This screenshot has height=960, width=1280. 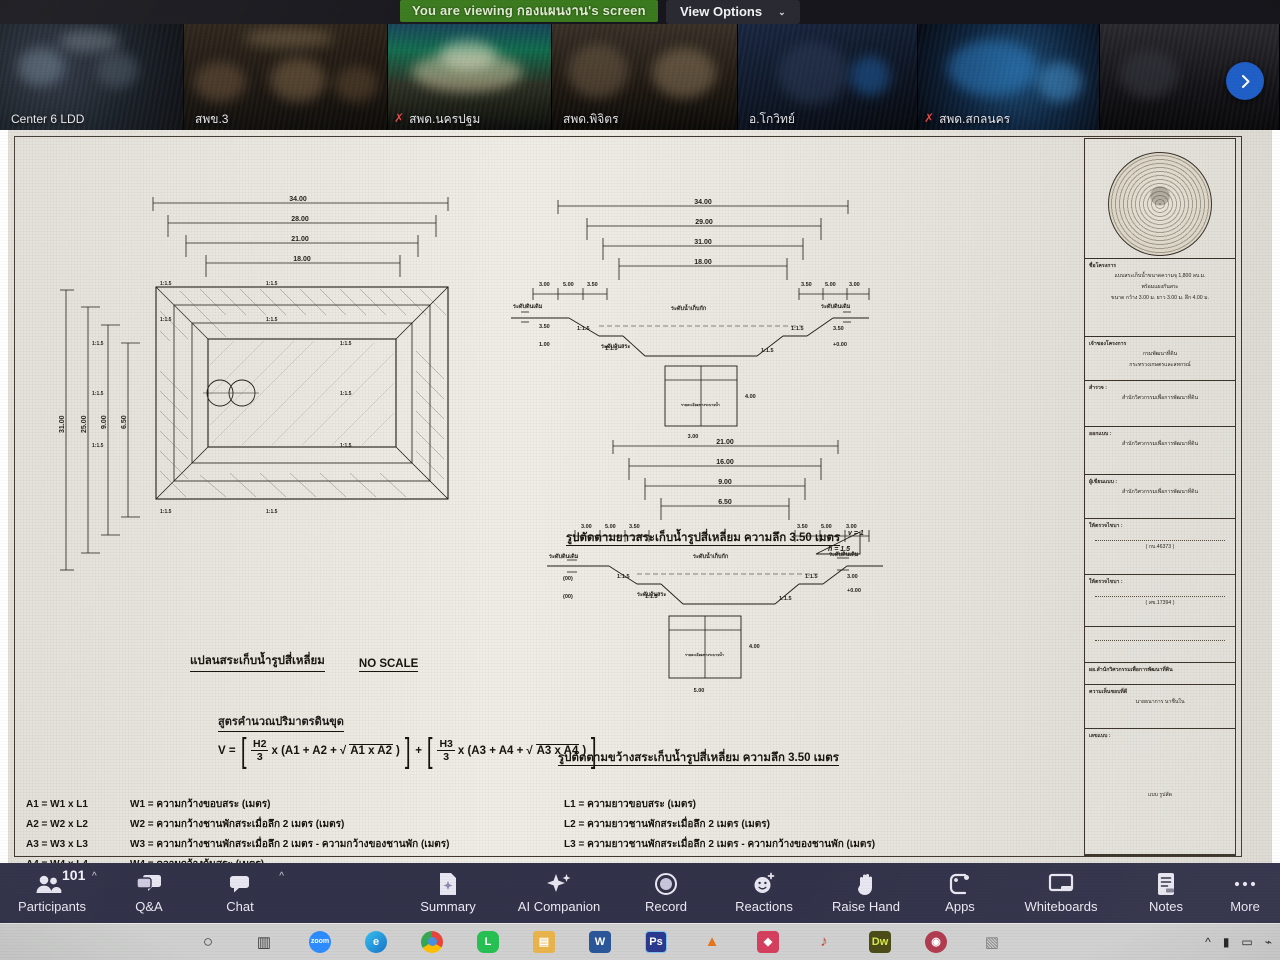 I want to click on more-dots-icon, so click(x=1245, y=884).